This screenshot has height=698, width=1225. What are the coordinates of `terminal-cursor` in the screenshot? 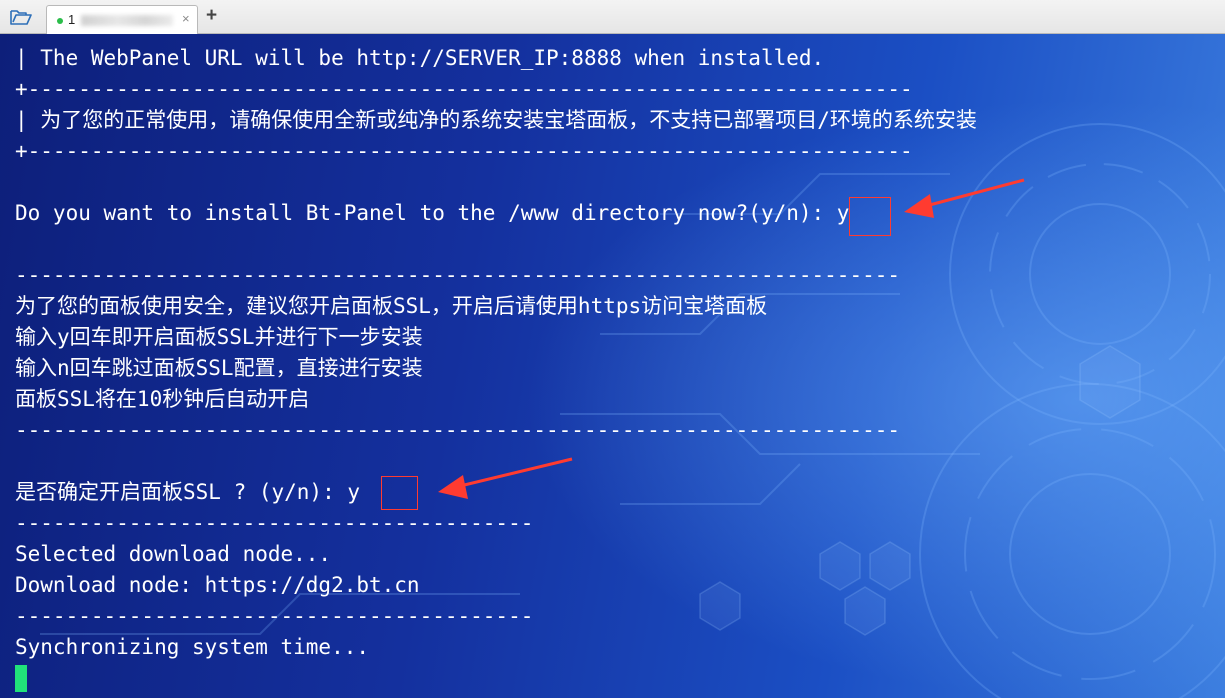 It's located at (21, 678).